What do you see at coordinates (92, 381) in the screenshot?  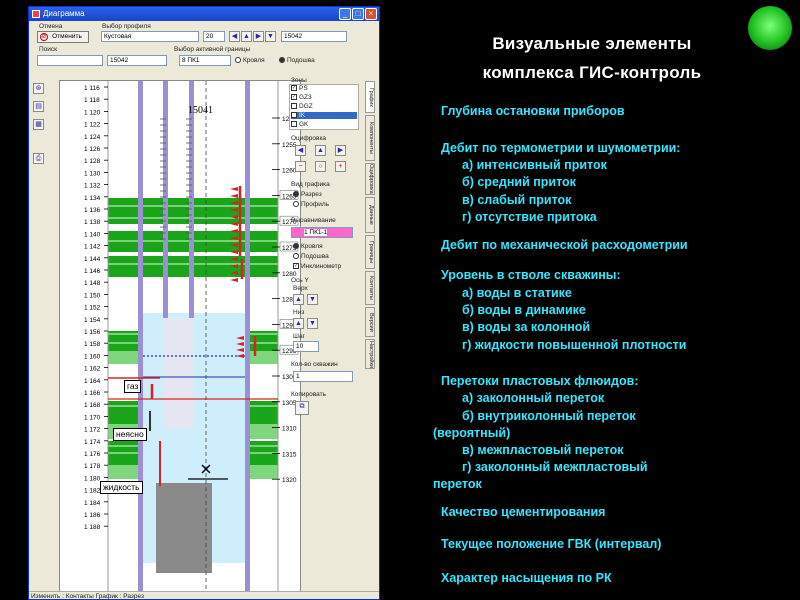 I see `depth-tick-left: 1 164` at bounding box center [92, 381].